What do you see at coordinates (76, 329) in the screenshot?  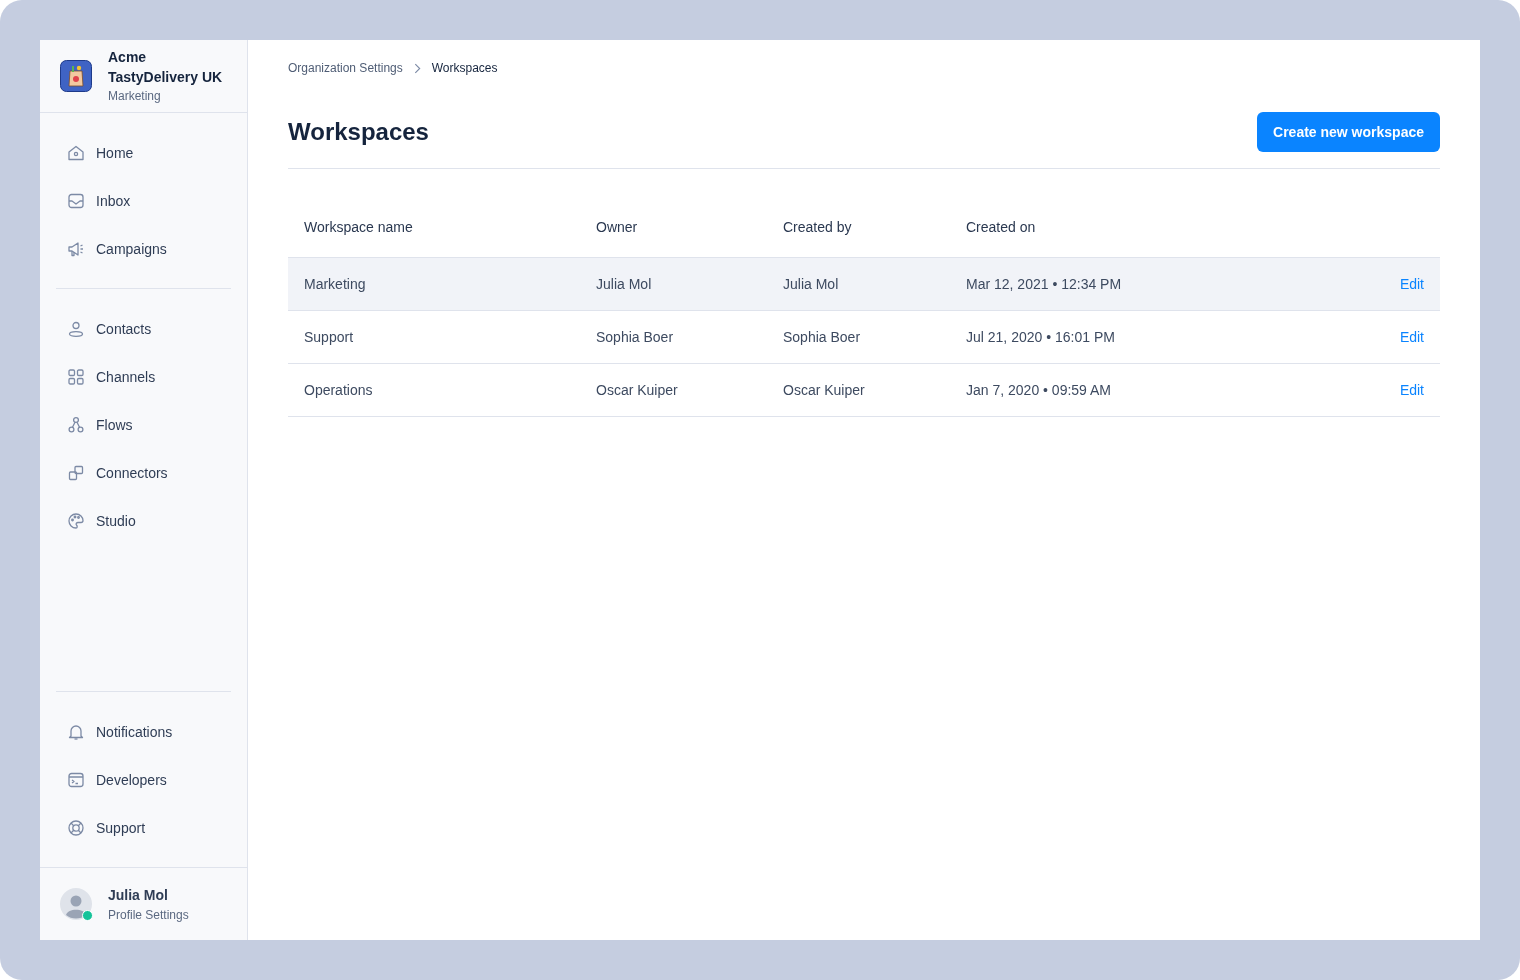 I see `person-icon` at bounding box center [76, 329].